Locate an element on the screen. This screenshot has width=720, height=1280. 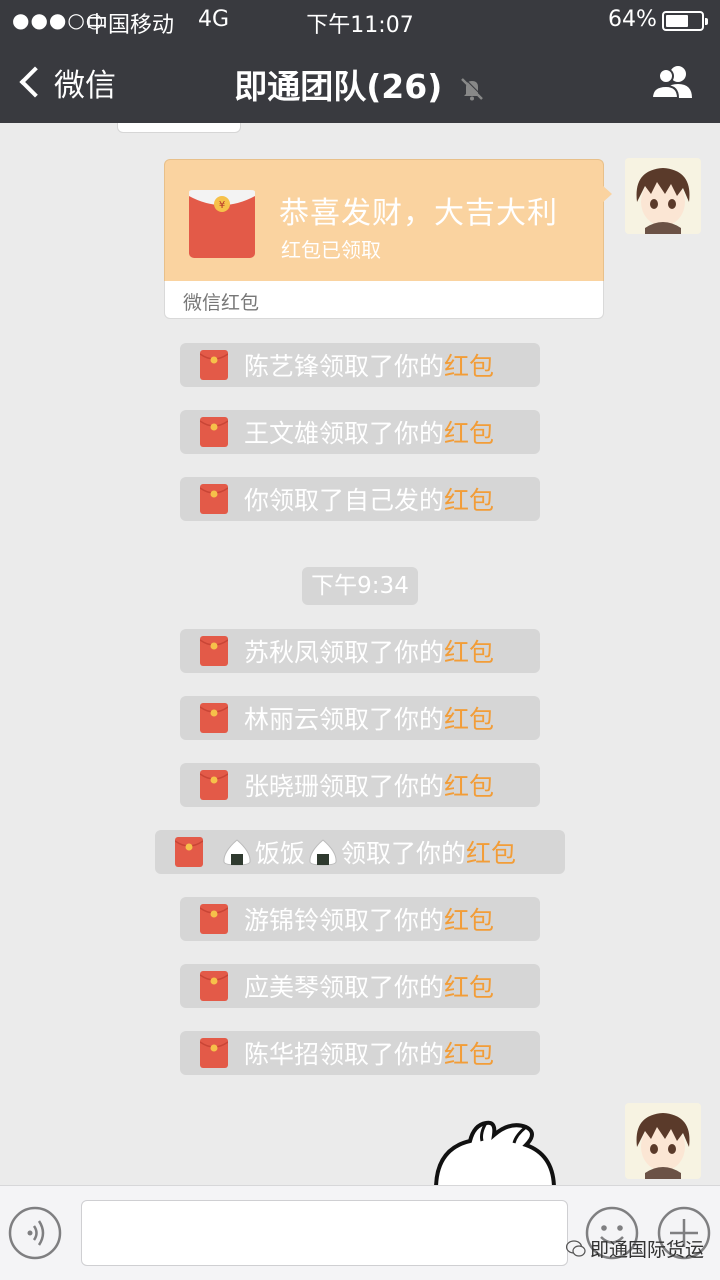
red-packet-card: ¥ 恭喜发财，大吉大利 红包已领取 is located at coordinates (384, 220).